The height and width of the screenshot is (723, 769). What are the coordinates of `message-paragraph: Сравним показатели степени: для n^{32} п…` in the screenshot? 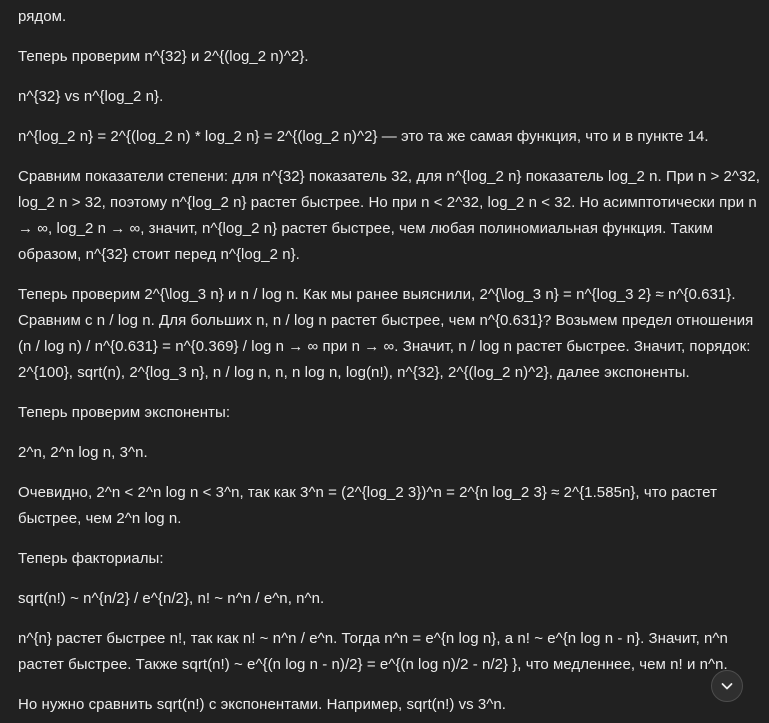 It's located at (389, 215).